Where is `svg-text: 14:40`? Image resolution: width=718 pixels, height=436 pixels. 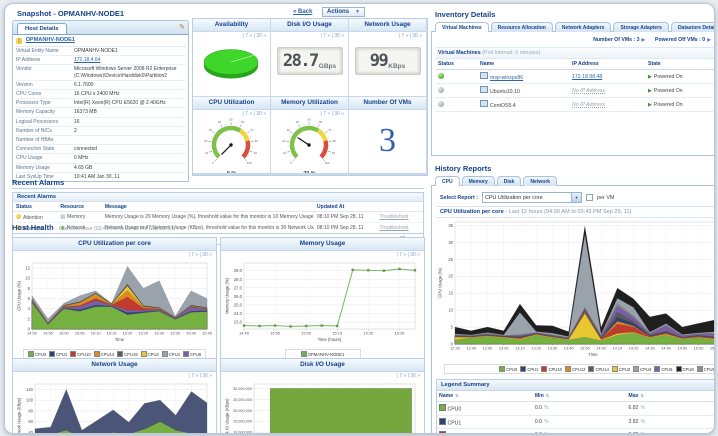 svg-text: 14:40 is located at coordinates (666, 348).